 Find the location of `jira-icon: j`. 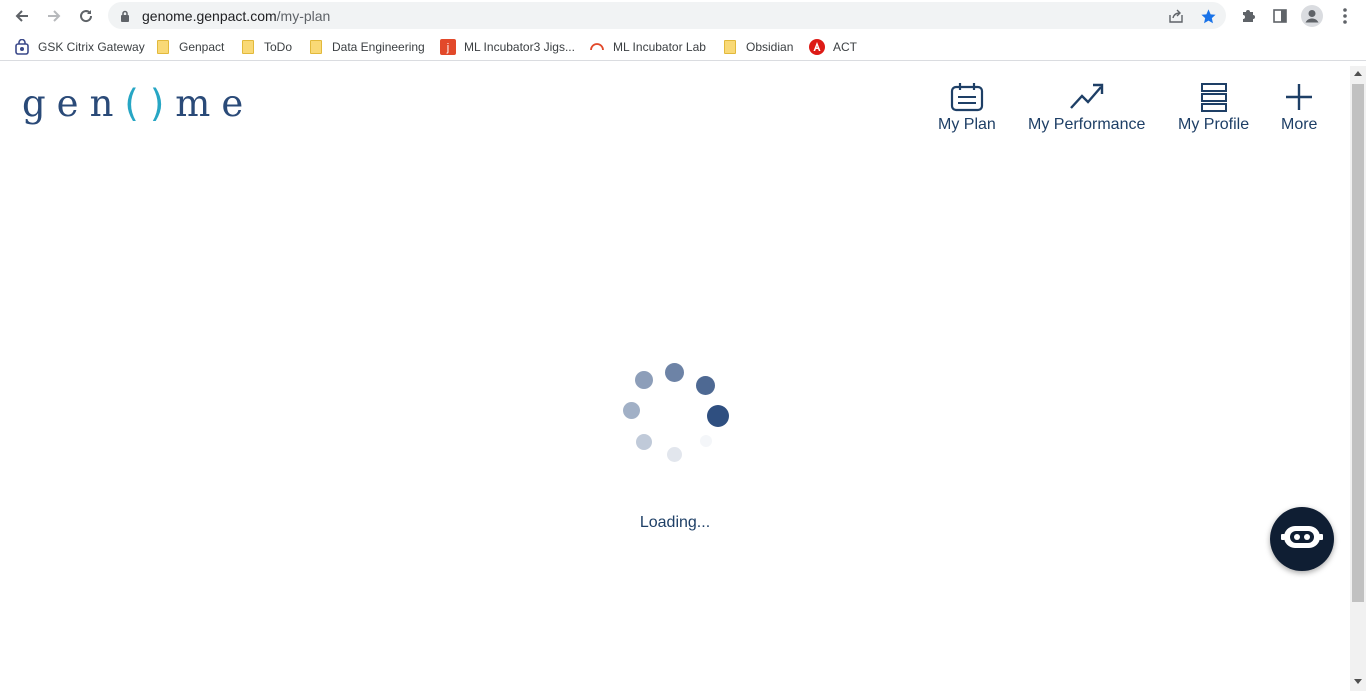

jira-icon: j is located at coordinates (448, 47).